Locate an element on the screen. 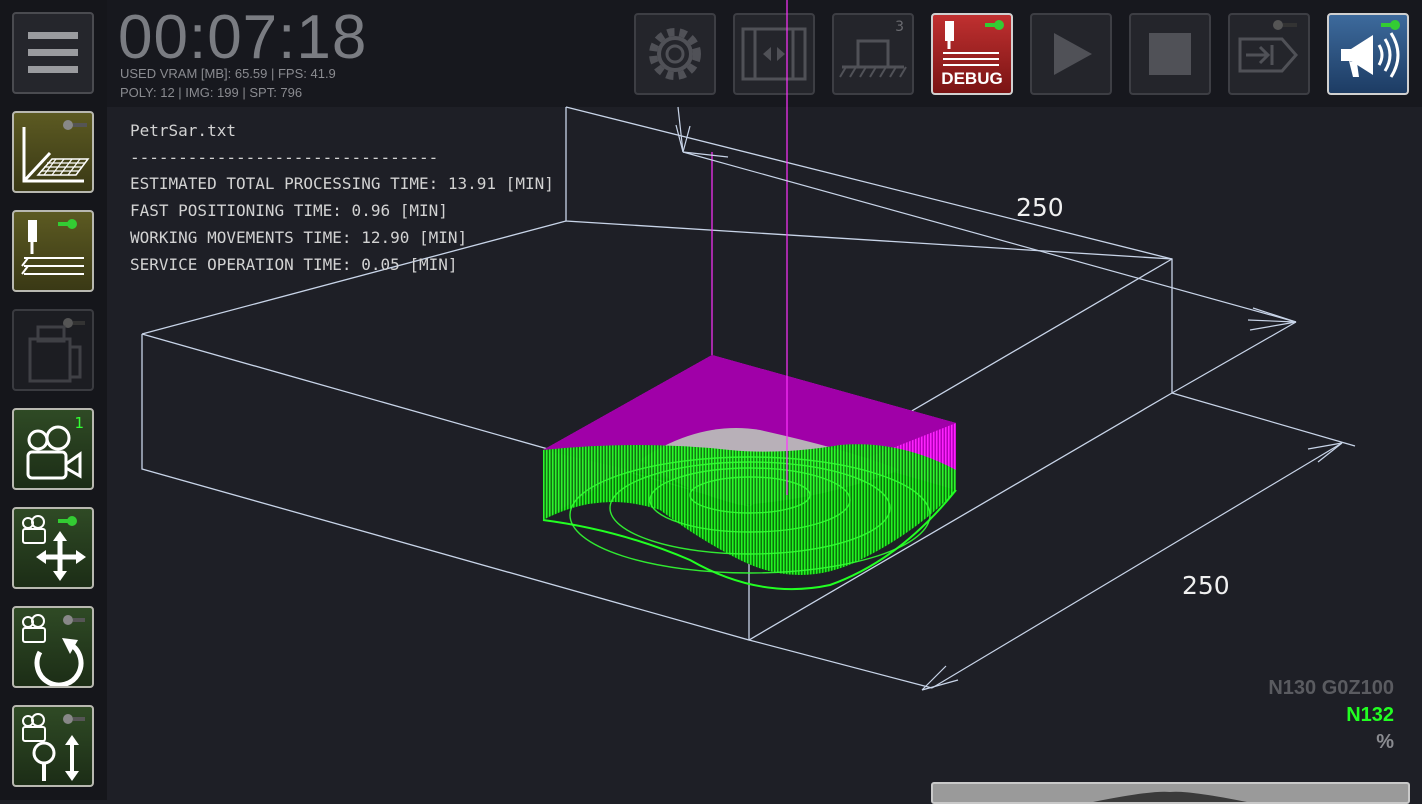 This screenshot has height=804, width=1422. camera-rotate-icon is located at coordinates (53, 650).